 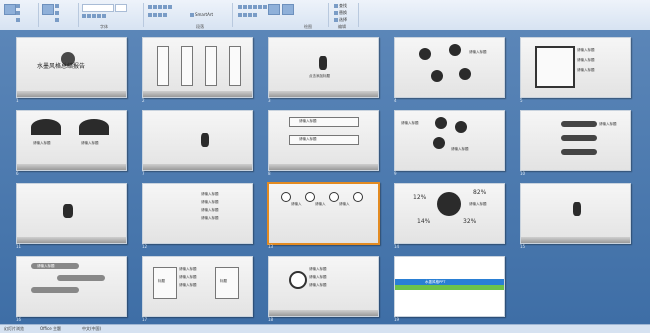 What do you see at coordinates (449, 213) in the screenshot?
I see `slide-thumbnail: 12% 82% 14% 32% 请输入标题` at bounding box center [449, 213].